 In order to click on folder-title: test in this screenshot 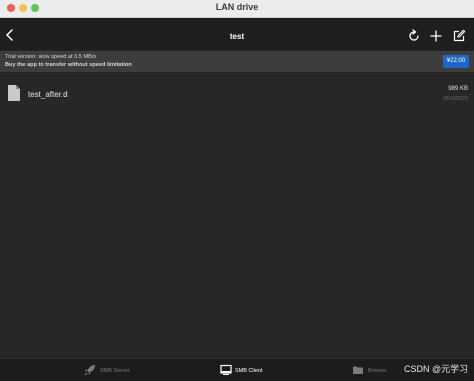, I will do `click(237, 36)`.